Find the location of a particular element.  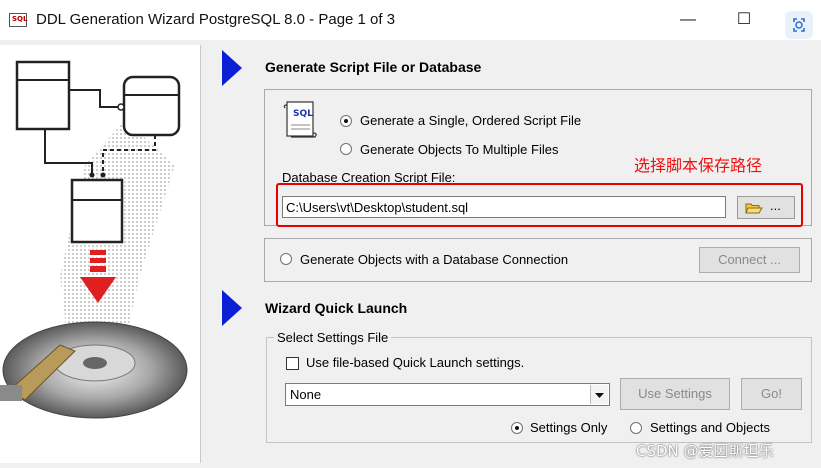

radio-settings-only-label: Settings Only is located at coordinates (569, 427).